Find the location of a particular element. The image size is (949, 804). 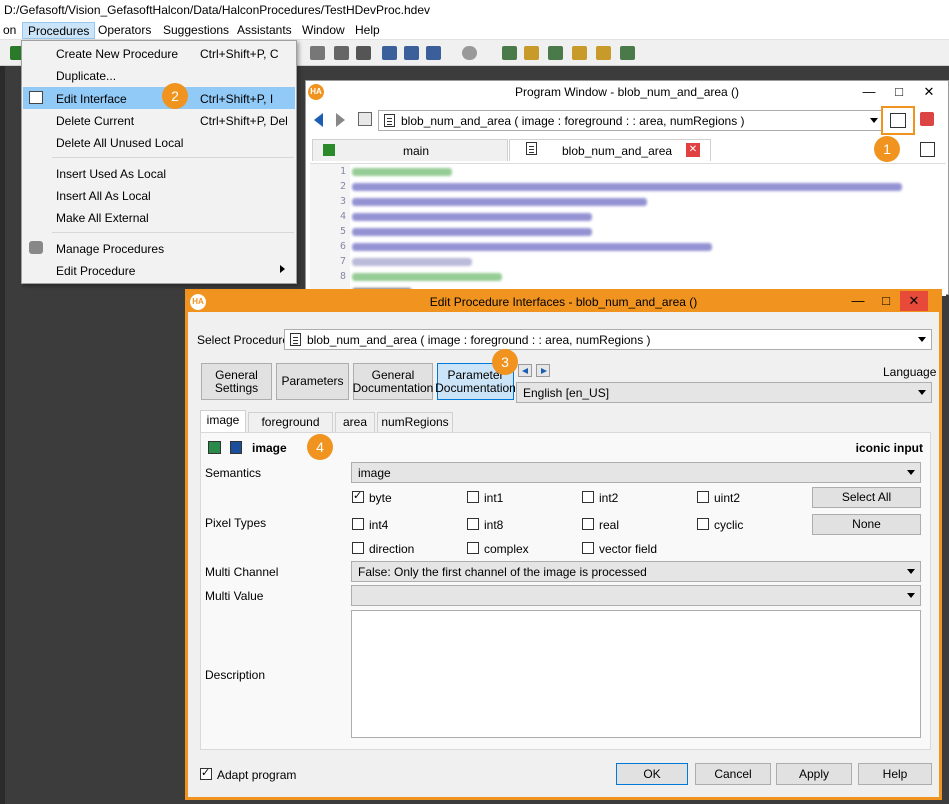

adapt-program-checkbox is located at coordinates (206, 773).